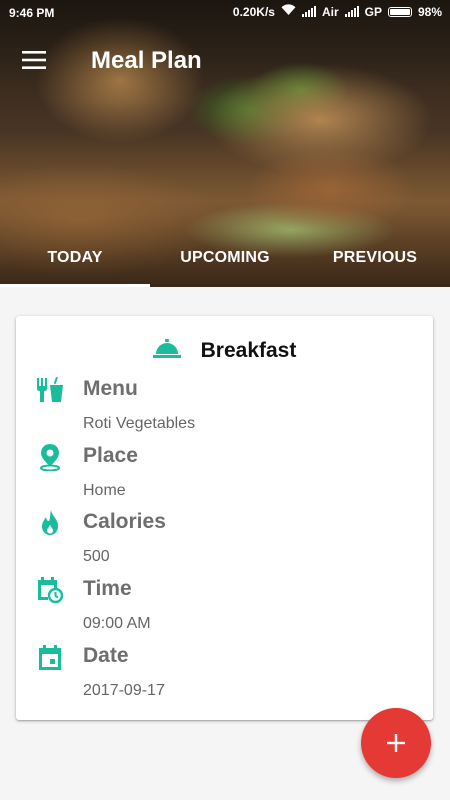 The width and height of the screenshot is (450, 800). I want to click on calories-label: Calories, so click(124, 521).